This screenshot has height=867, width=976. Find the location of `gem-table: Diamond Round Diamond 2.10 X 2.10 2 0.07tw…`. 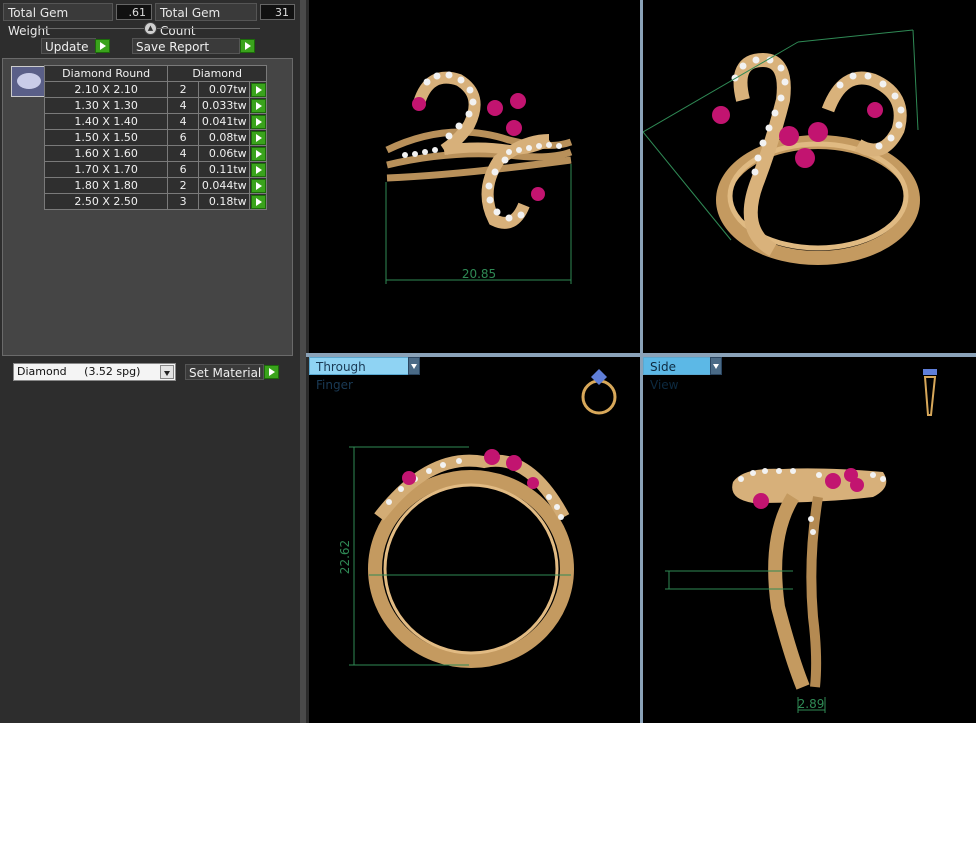

gem-table: Diamond Round Diamond 2.10 X 2.10 2 0.07tw… is located at coordinates (155, 137).